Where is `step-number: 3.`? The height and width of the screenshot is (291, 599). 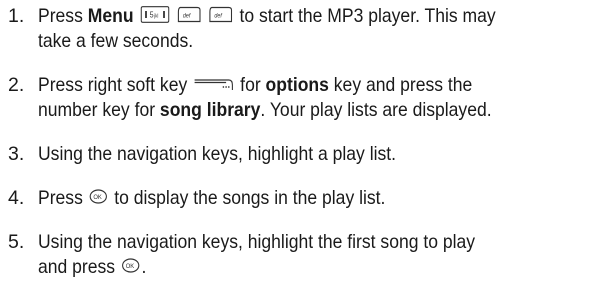 step-number: 3. is located at coordinates (16, 154).